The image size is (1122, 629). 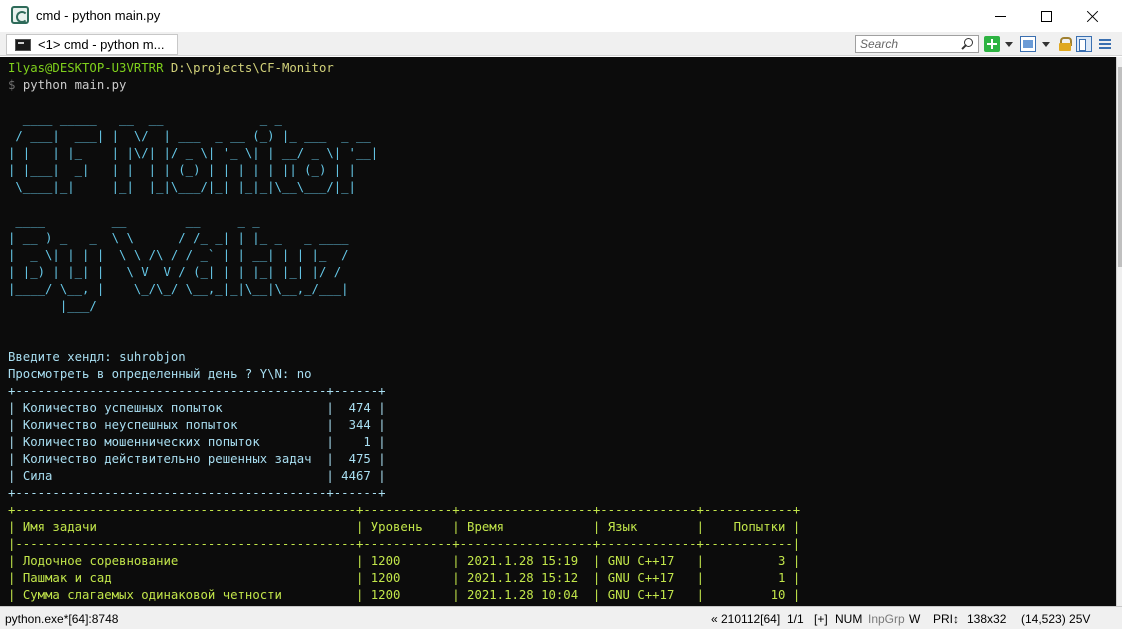 What do you see at coordinates (992, 44) in the screenshot?
I see `new-console-plus-icon` at bounding box center [992, 44].